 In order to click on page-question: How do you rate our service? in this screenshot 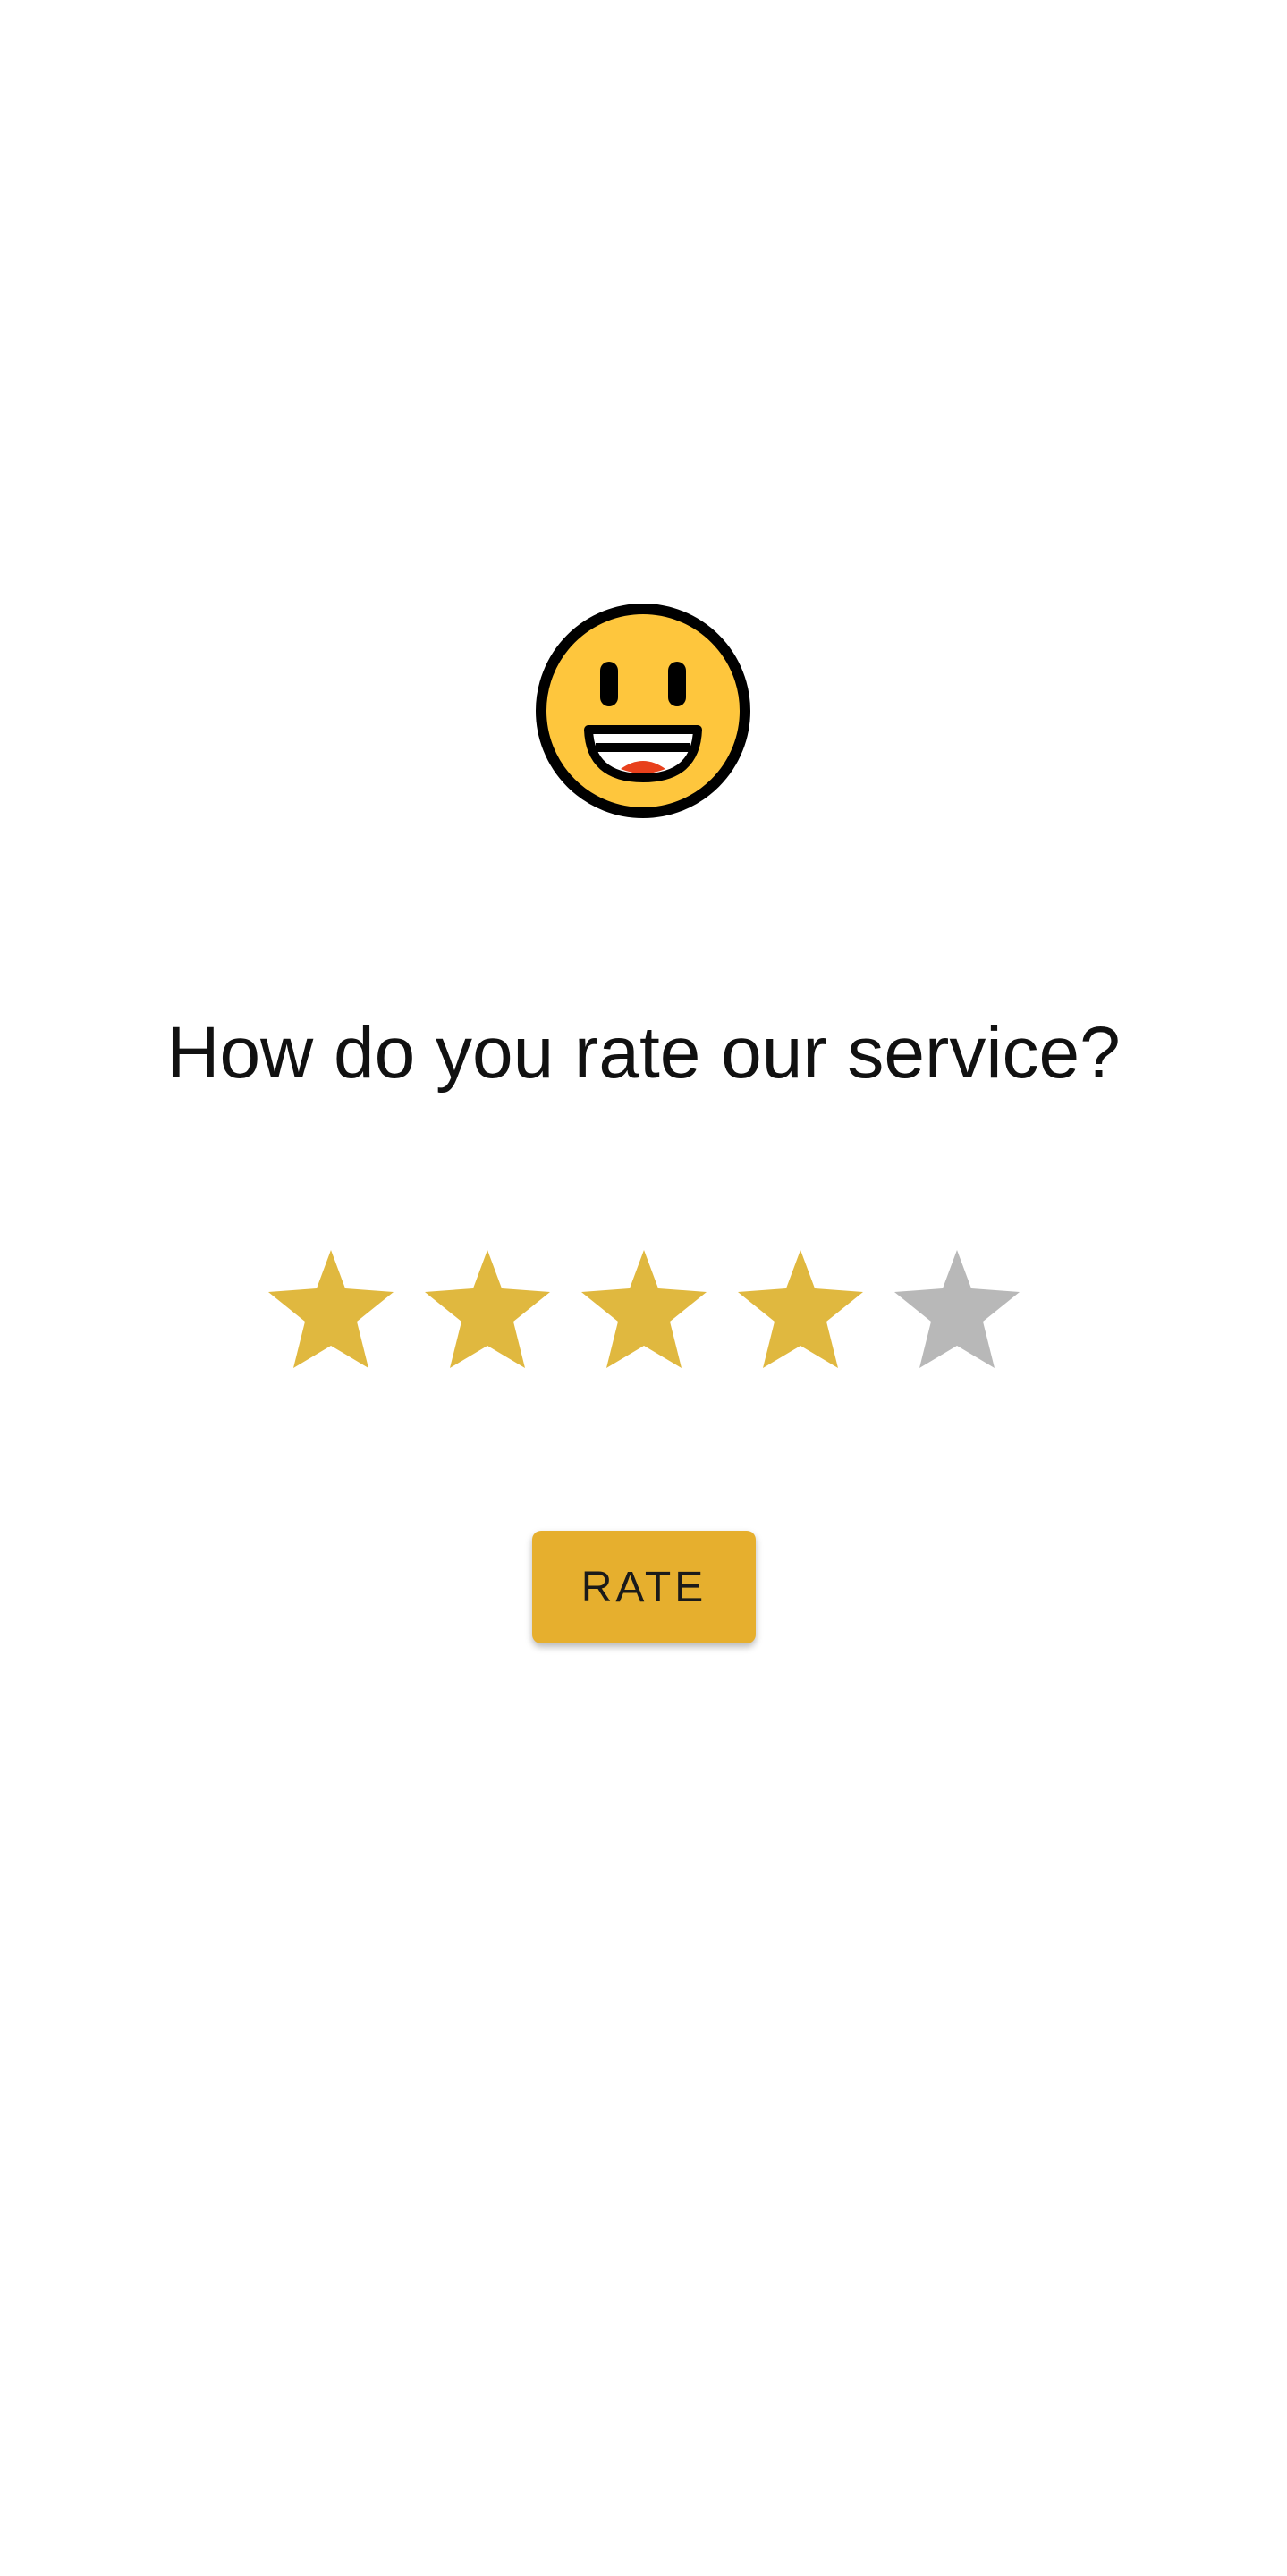, I will do `click(643, 1053)`.